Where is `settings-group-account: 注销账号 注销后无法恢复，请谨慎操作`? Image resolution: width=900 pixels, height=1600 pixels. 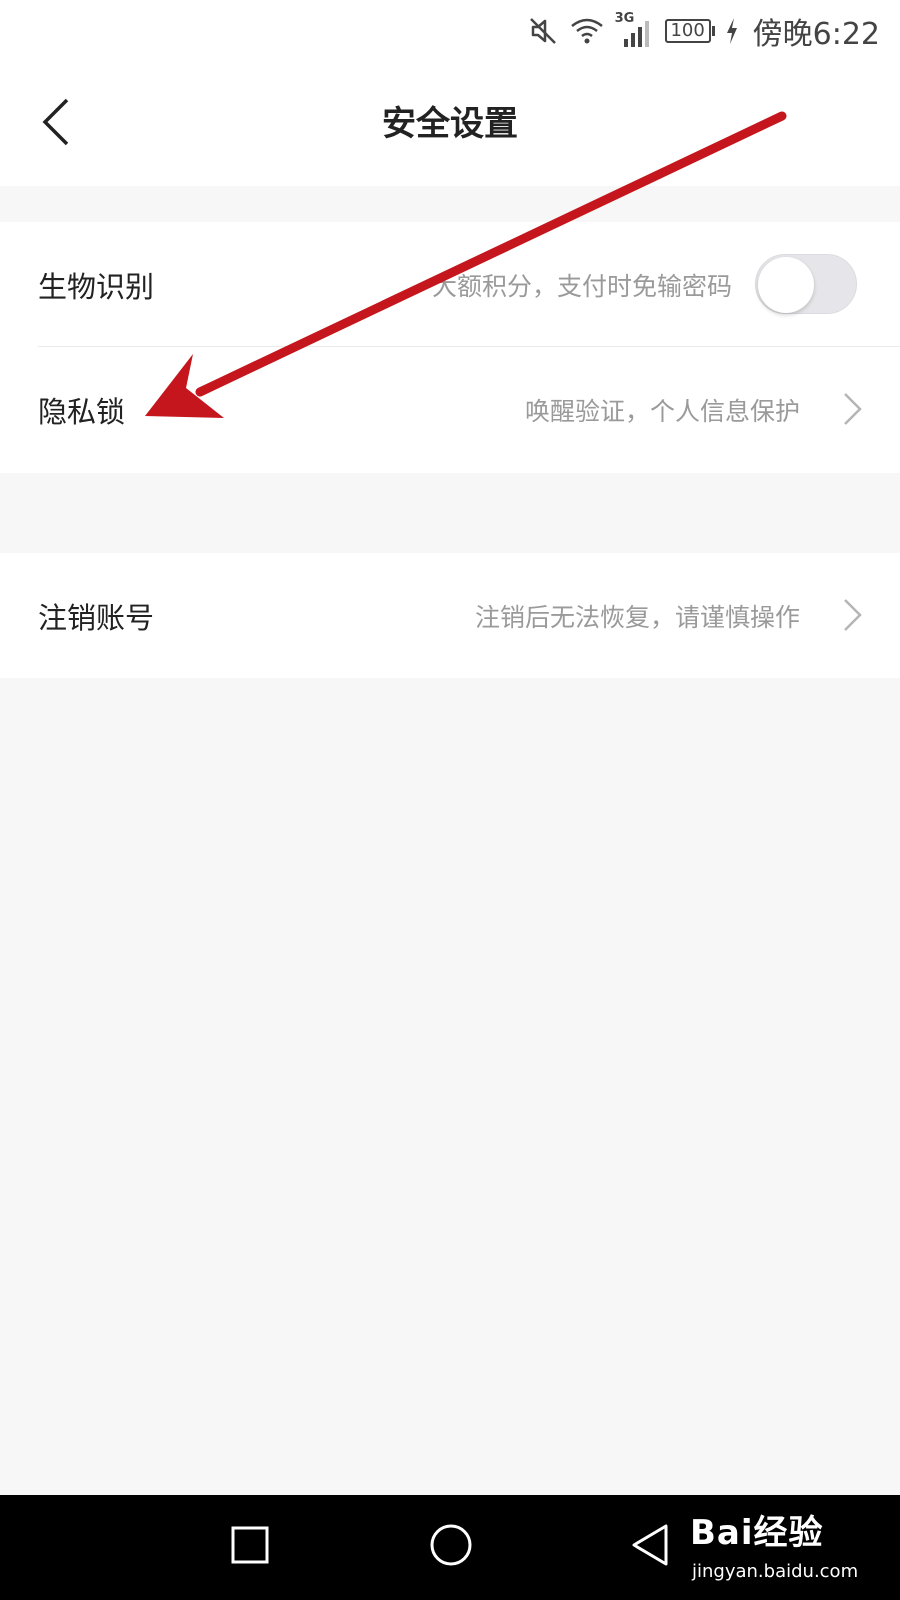
settings-group-account: 注销账号 注销后无法恢复，请谨慎操作 is located at coordinates (450, 615).